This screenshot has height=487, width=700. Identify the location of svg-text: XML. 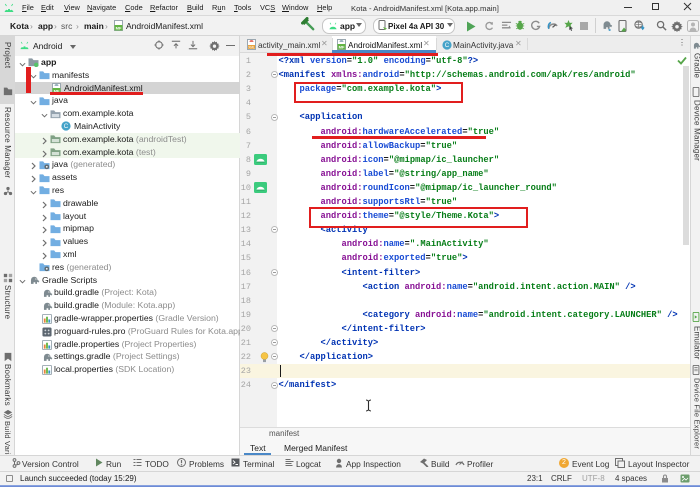
(251, 47).